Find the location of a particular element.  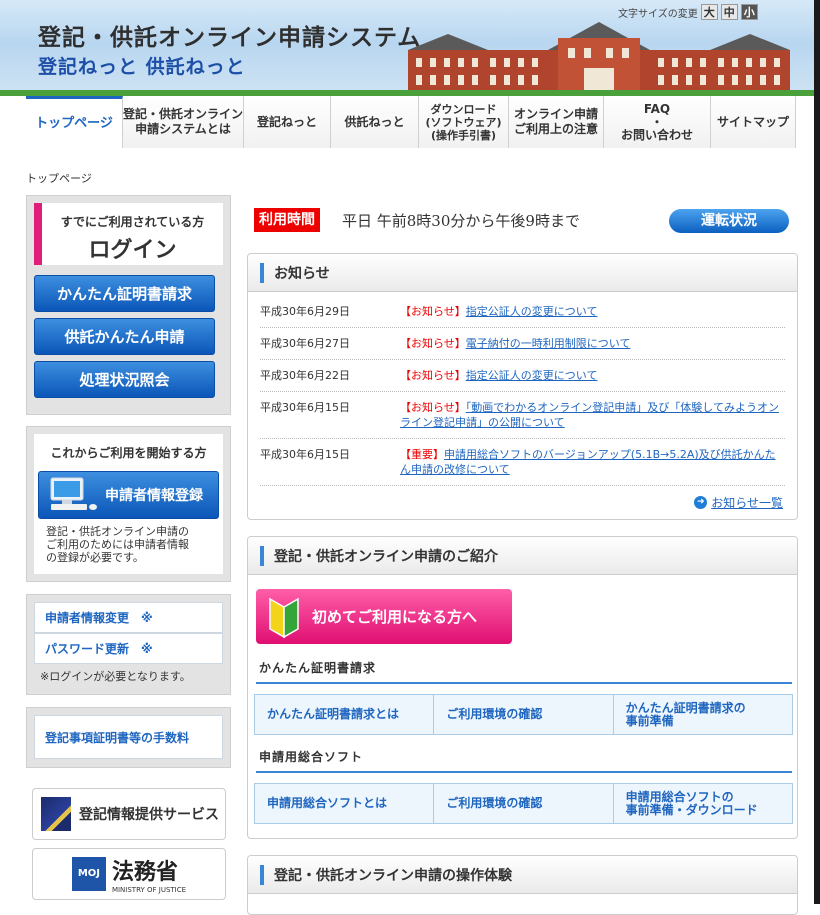

moj-label: 法務省 is located at coordinates (144, 872).